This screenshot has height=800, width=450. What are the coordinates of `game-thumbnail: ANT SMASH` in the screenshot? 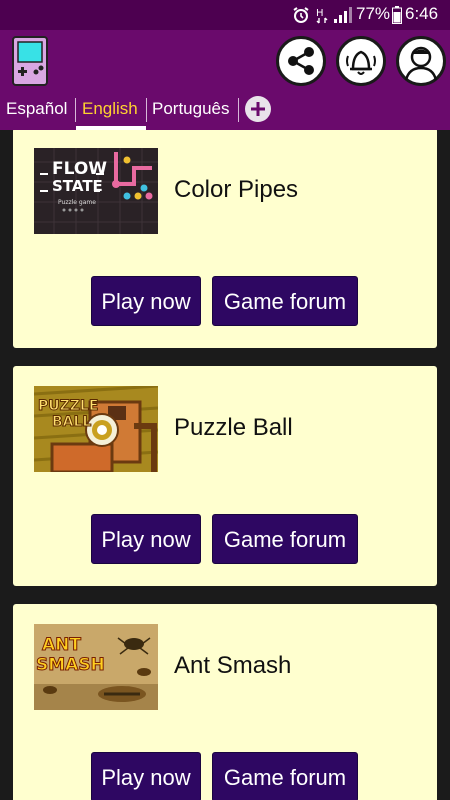 It's located at (96, 667).